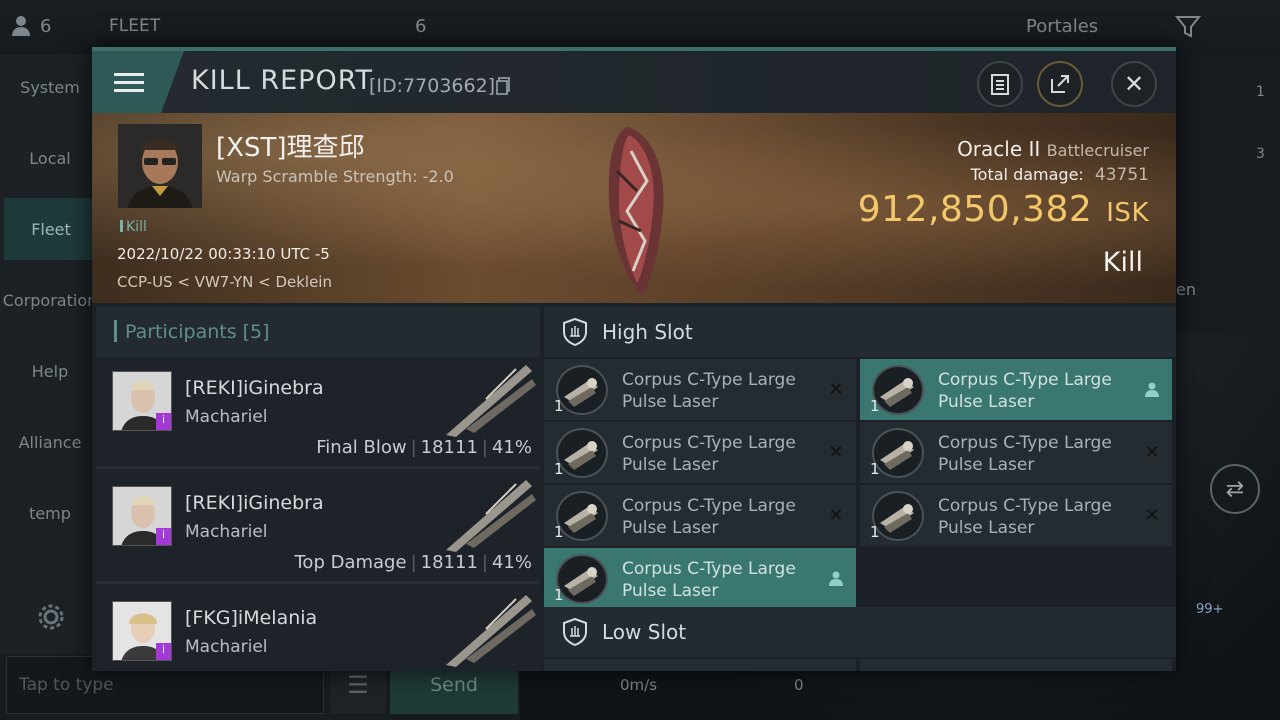 The width and height of the screenshot is (1280, 720). What do you see at coordinates (223, 254) in the screenshot?
I see `kill-datetime: 2022/10/22 00:33:10 UTC -5` at bounding box center [223, 254].